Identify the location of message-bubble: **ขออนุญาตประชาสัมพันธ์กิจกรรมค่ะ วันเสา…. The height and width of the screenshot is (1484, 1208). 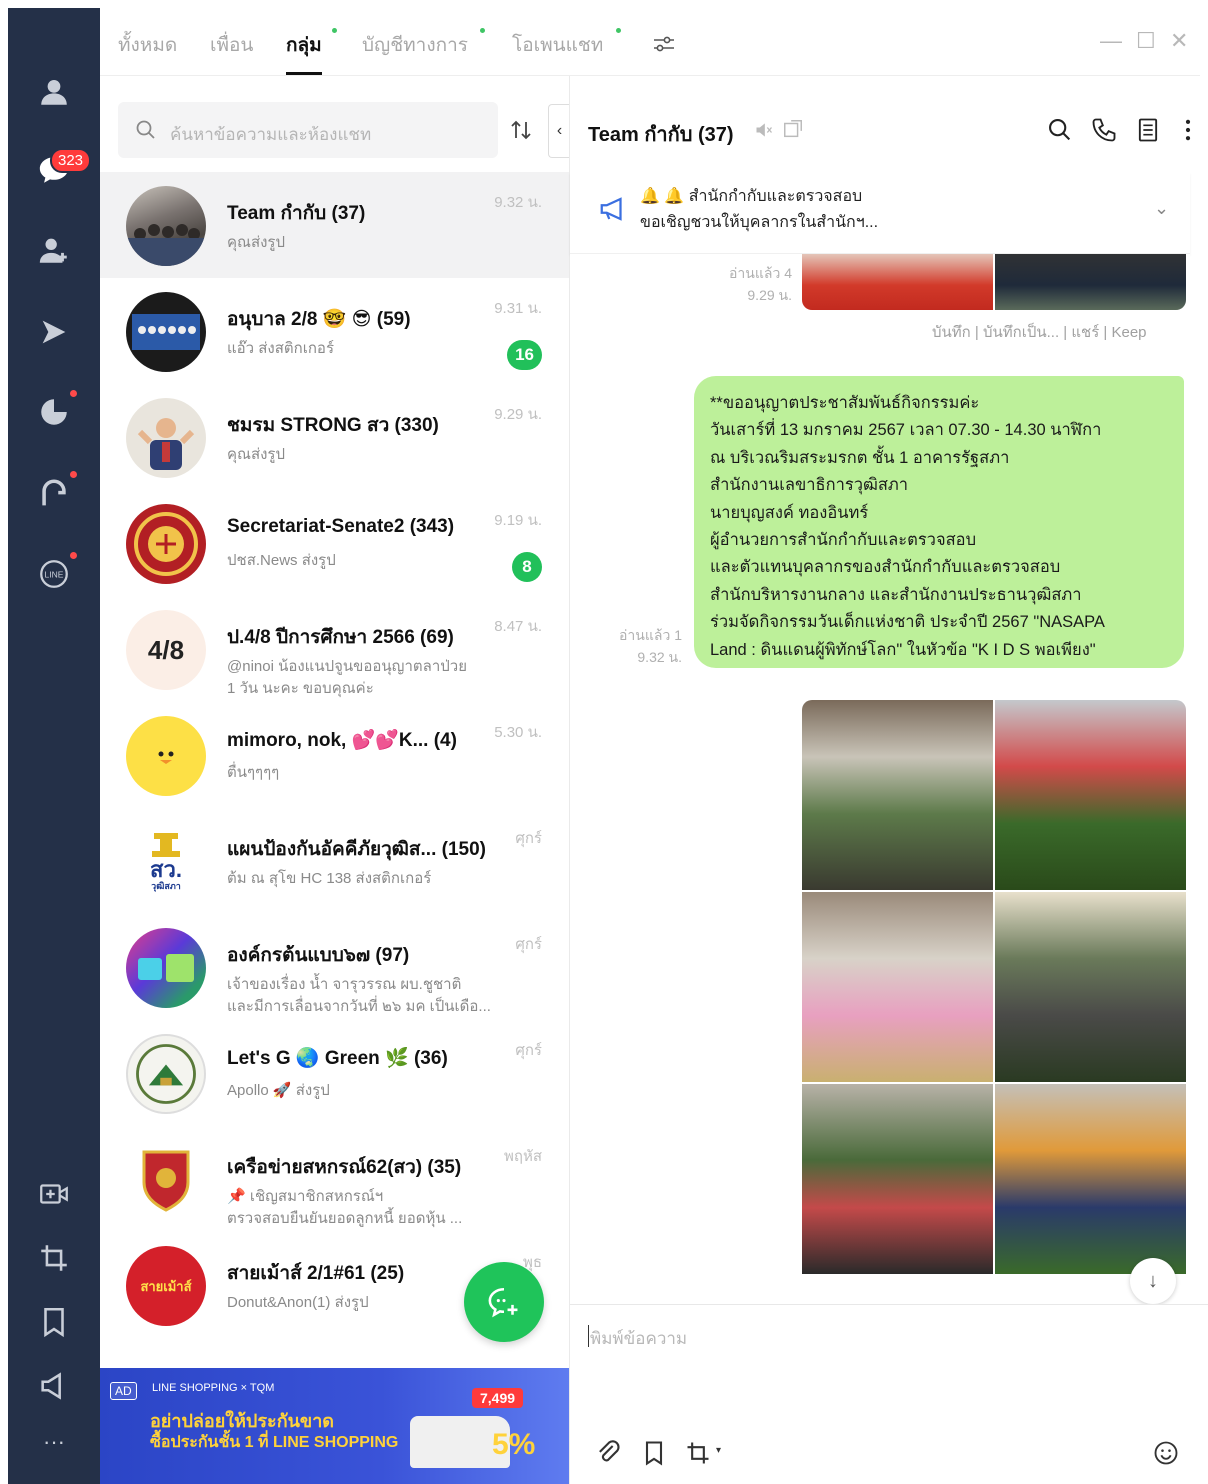
(939, 522).